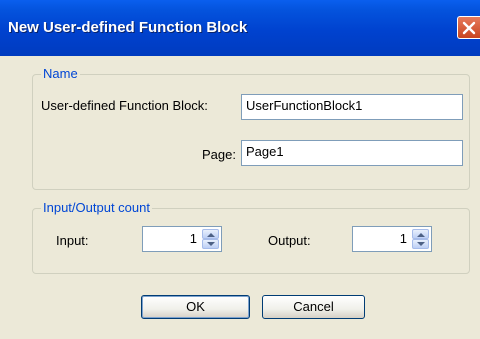 Image resolution: width=480 pixels, height=339 pixels. Describe the element at coordinates (124, 105) in the screenshot. I see `function-block-label: User-defined Function Block:` at that location.